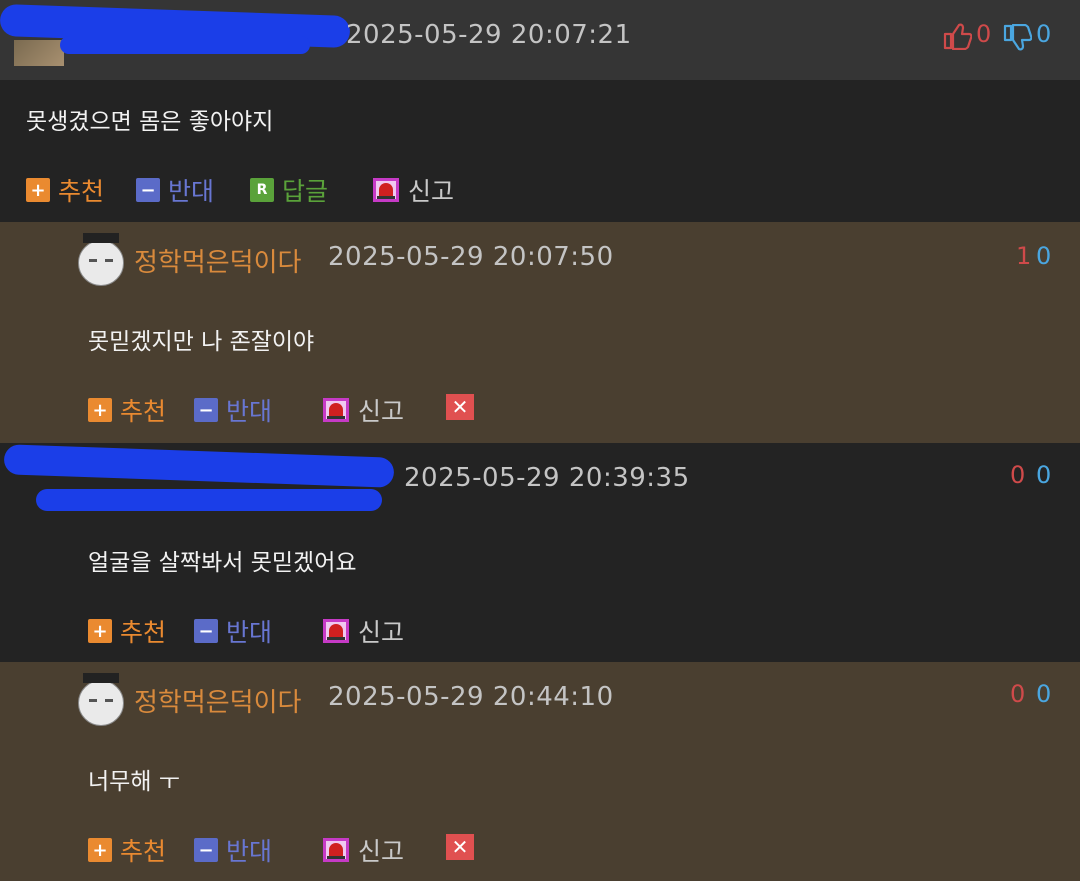  What do you see at coordinates (957, 36) in the screenshot?
I see `thumbs-up-icon` at bounding box center [957, 36].